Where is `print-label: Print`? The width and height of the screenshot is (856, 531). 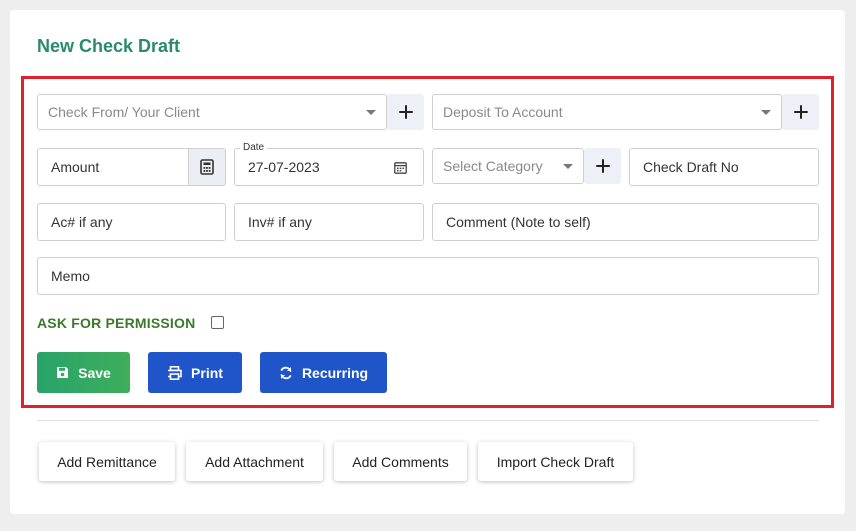
print-label: Print is located at coordinates (207, 372).